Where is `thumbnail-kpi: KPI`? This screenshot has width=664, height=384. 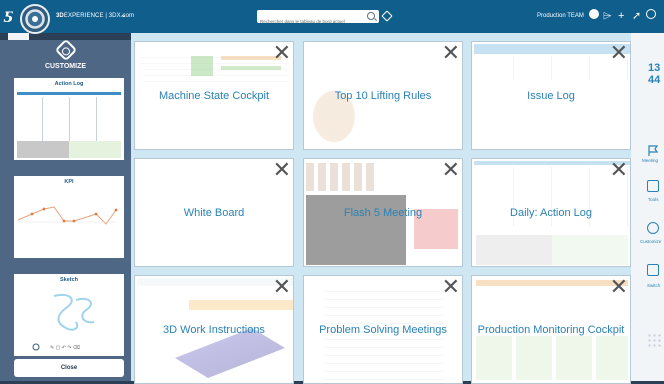 thumbnail-kpi: KPI is located at coordinates (69, 217).